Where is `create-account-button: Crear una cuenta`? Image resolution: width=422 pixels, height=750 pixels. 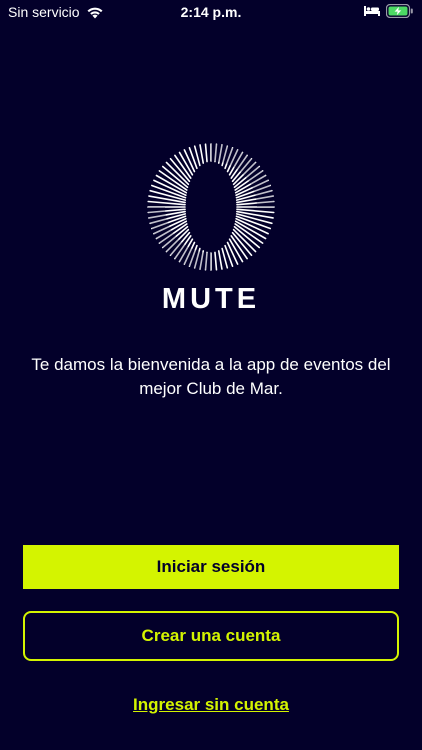
create-account-button: Crear una cuenta is located at coordinates (211, 636).